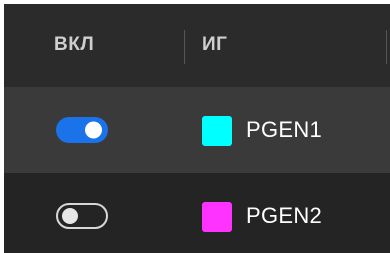 Image resolution: width=390 pixels, height=253 pixels. I want to click on generator-name: PGEN1, so click(284, 129).